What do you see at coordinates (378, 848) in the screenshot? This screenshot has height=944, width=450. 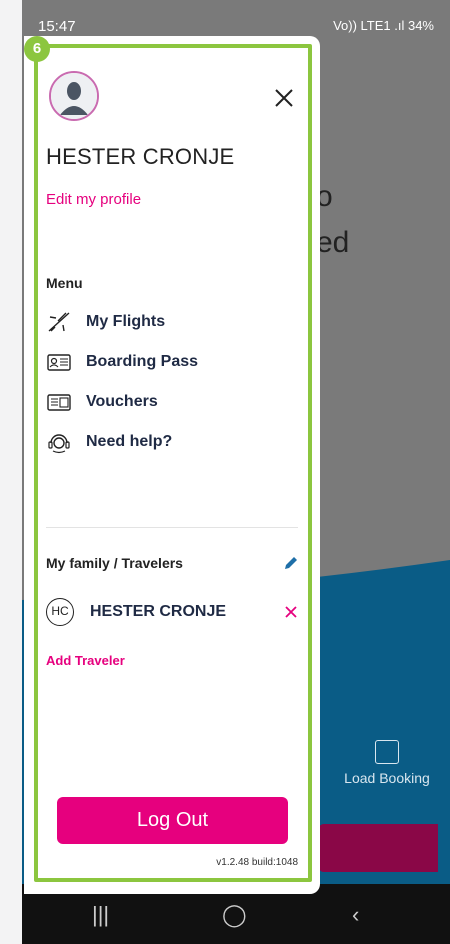 I see `background-action-button` at bounding box center [378, 848].